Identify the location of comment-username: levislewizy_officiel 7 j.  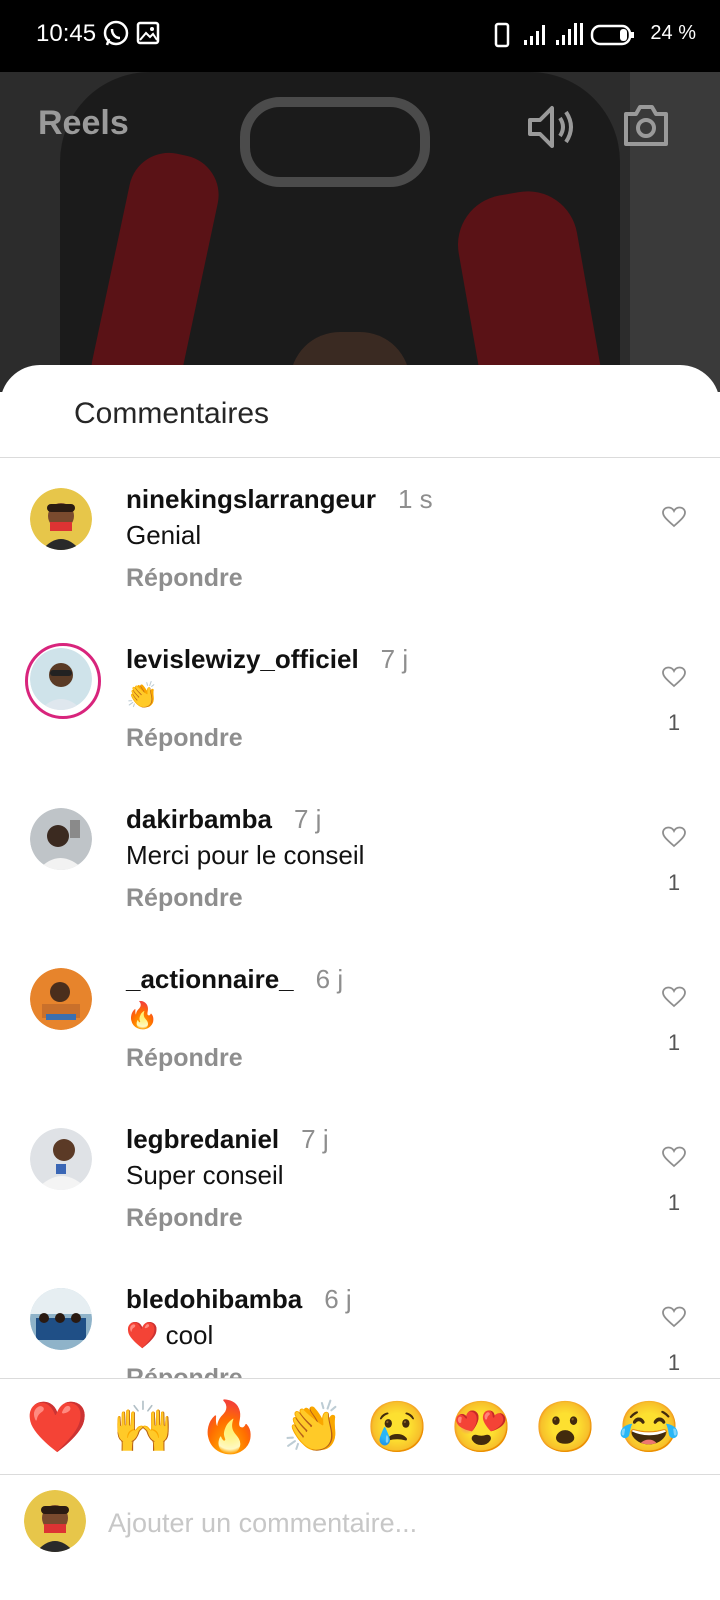
(267, 659).